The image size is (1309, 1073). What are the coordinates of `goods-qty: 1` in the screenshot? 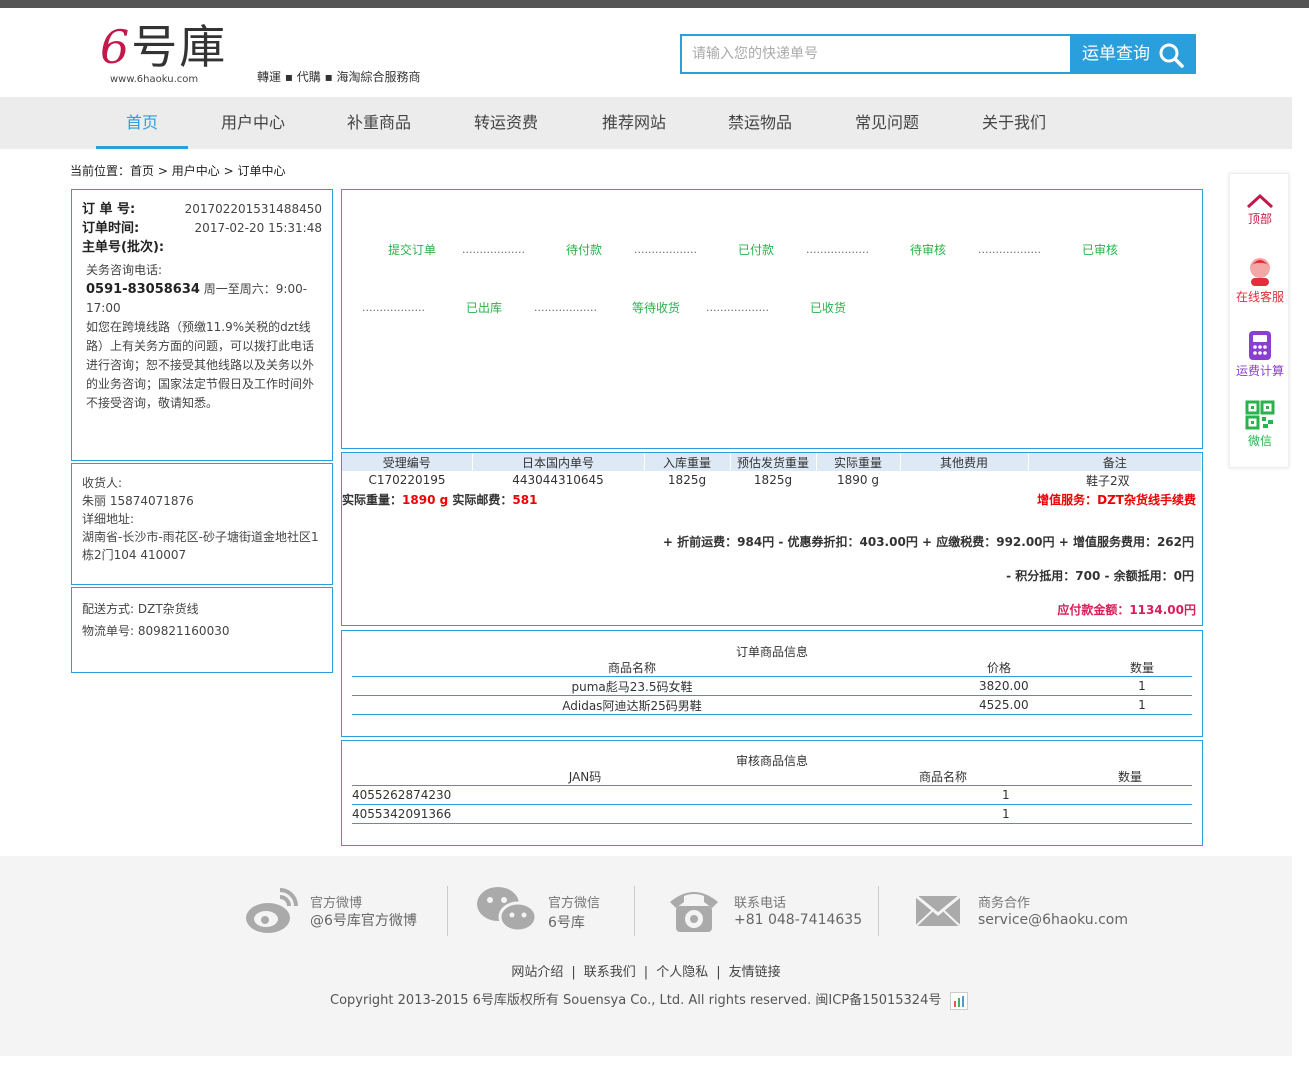 It's located at (1142, 705).